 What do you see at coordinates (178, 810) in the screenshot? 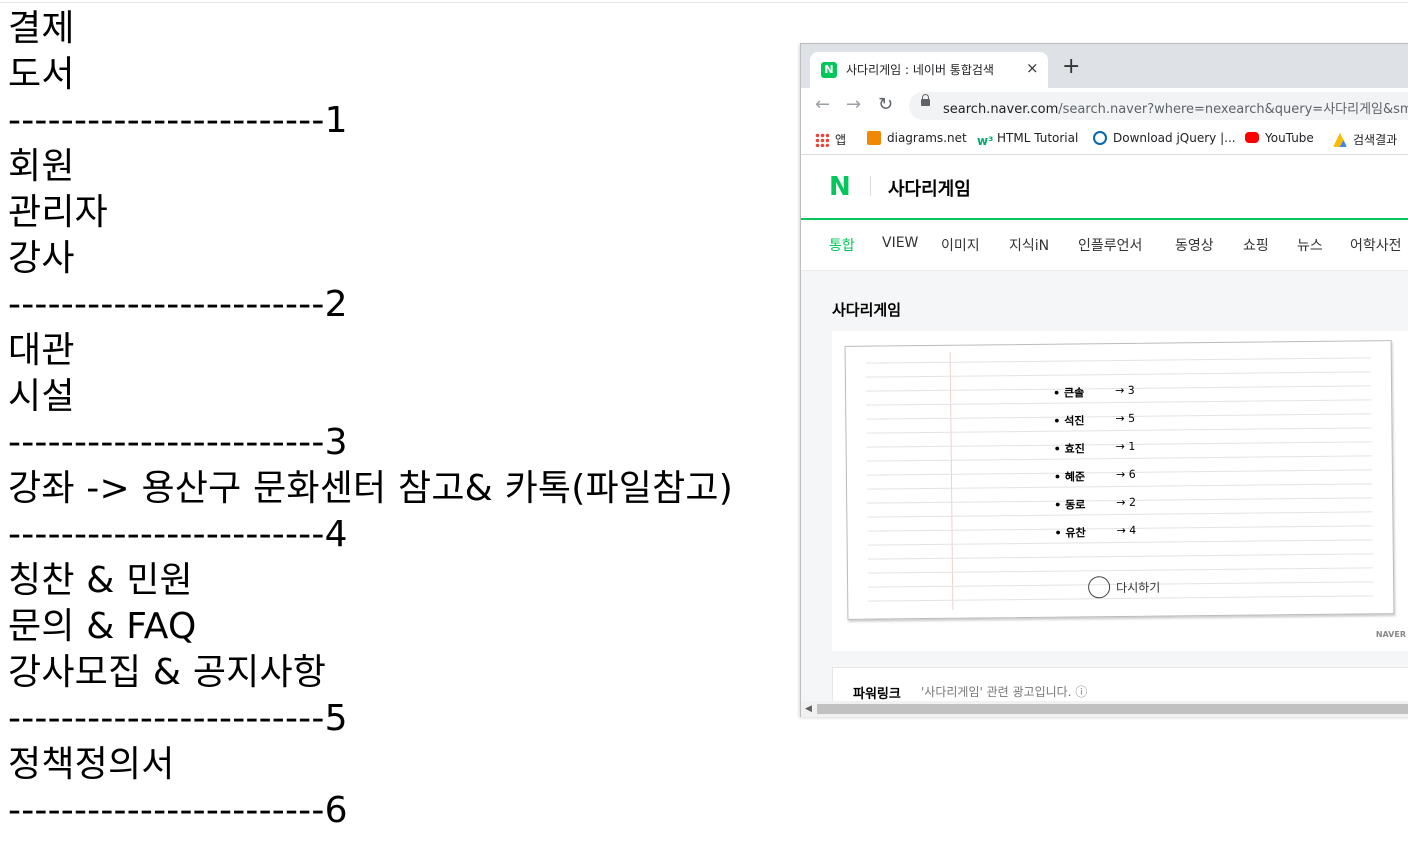
I see `note-separator: ------------------------6` at bounding box center [178, 810].